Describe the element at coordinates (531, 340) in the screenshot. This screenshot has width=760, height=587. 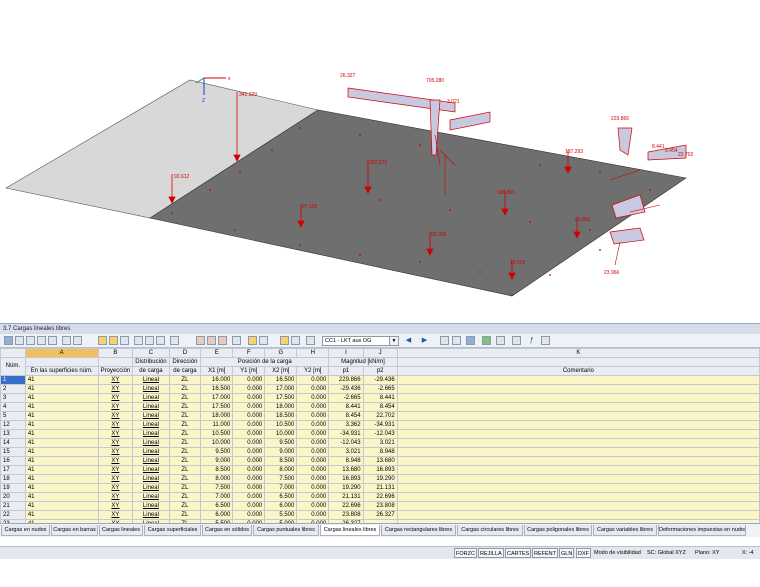
I see `function-icon: ƒ` at that location.